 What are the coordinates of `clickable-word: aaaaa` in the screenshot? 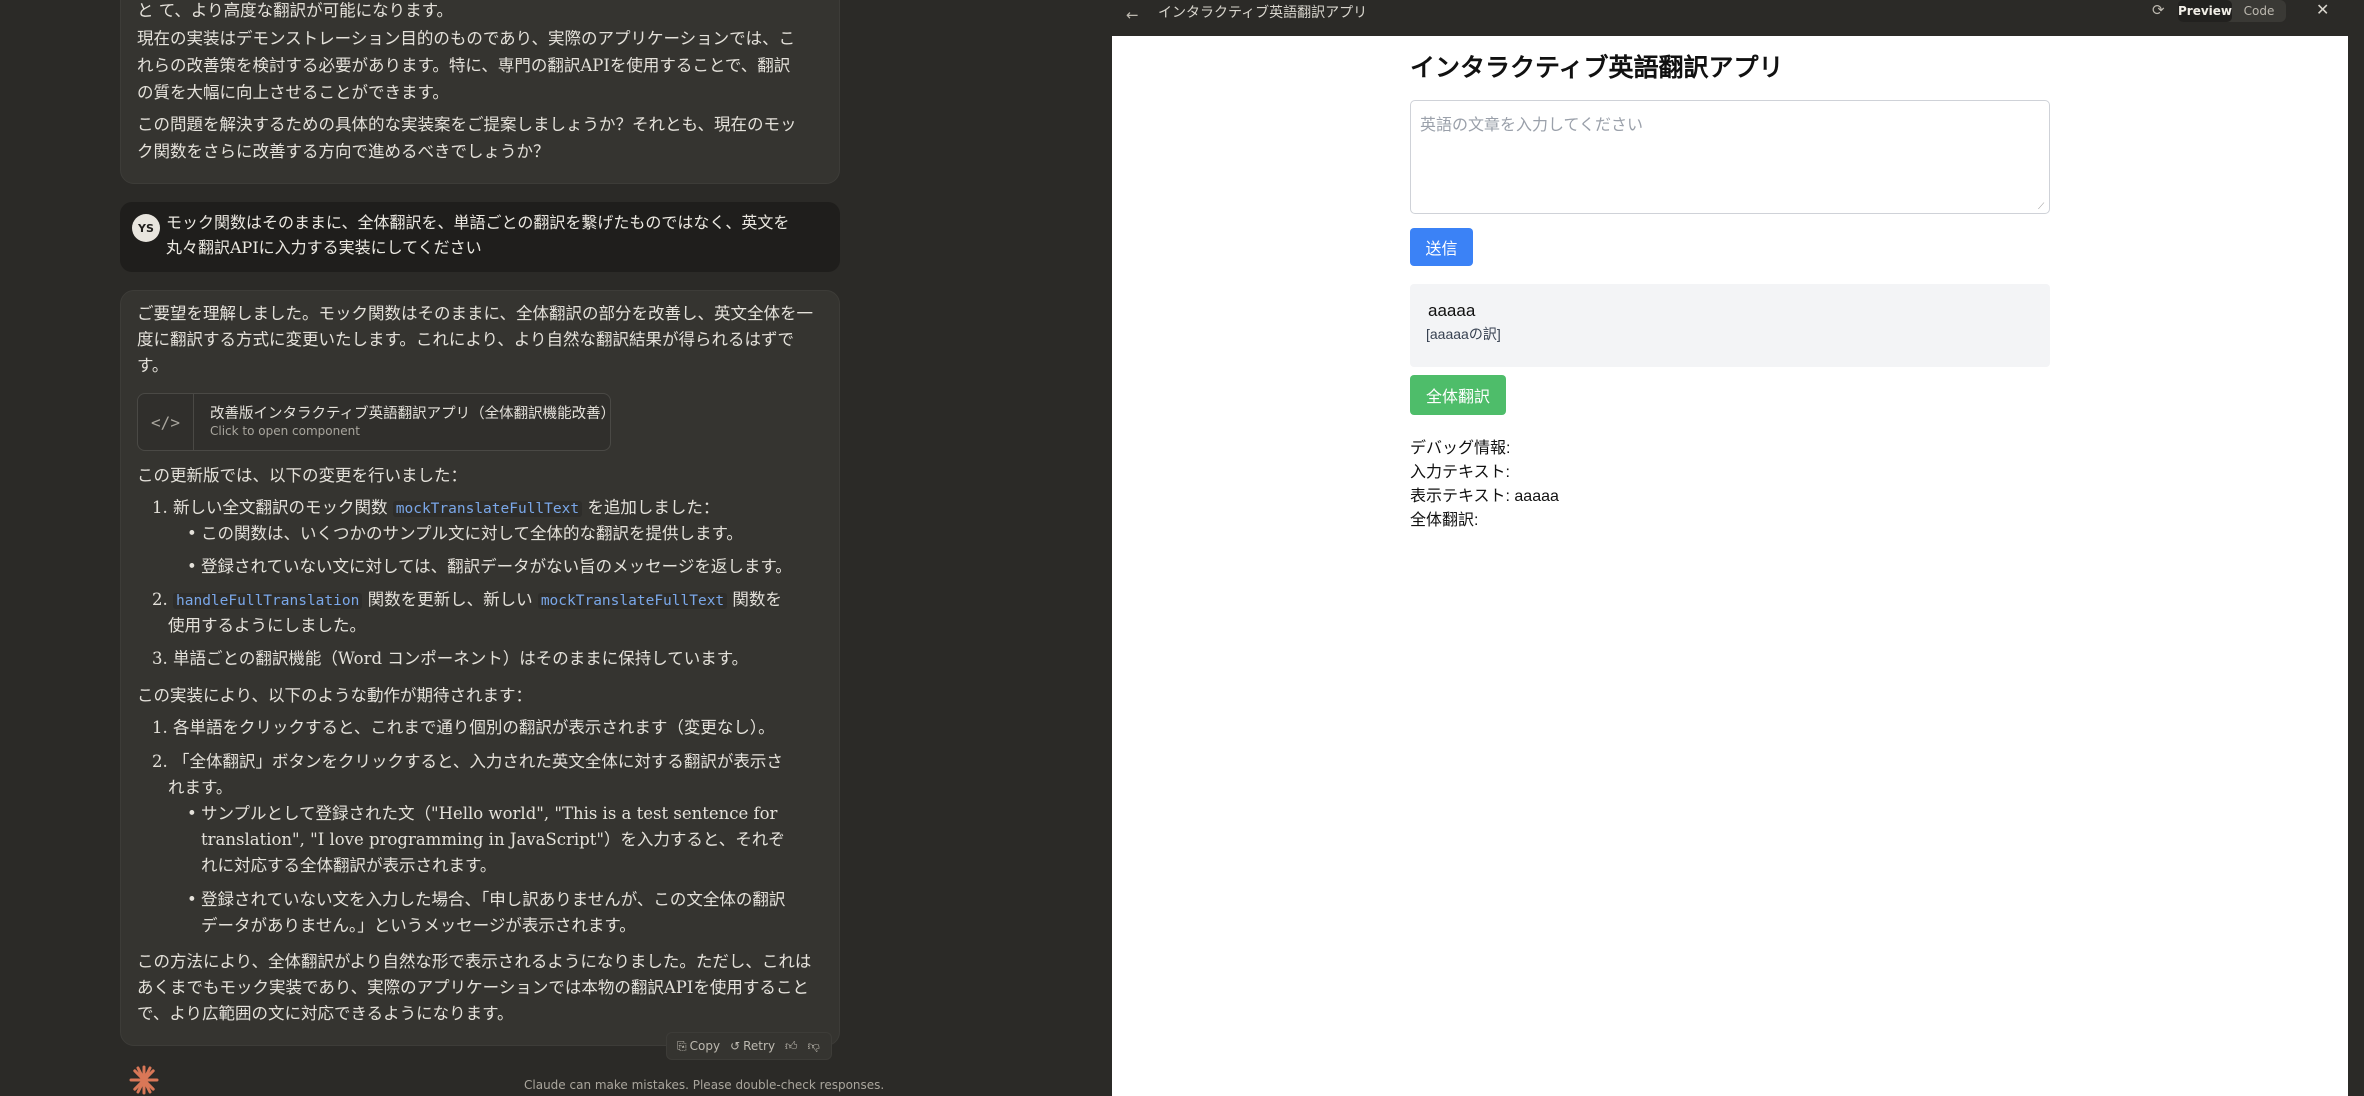 It's located at (1451, 311).